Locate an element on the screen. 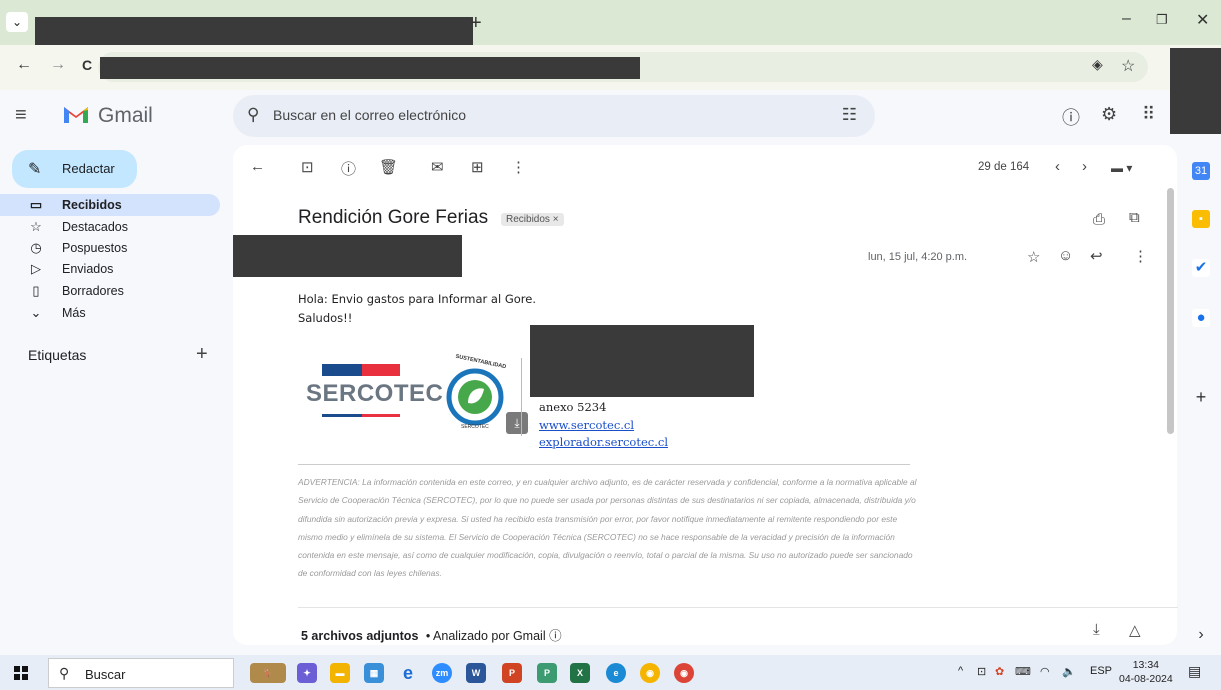 This screenshot has height=690, width=1221. message-more-icon: ⋮ is located at coordinates (1140, 256).